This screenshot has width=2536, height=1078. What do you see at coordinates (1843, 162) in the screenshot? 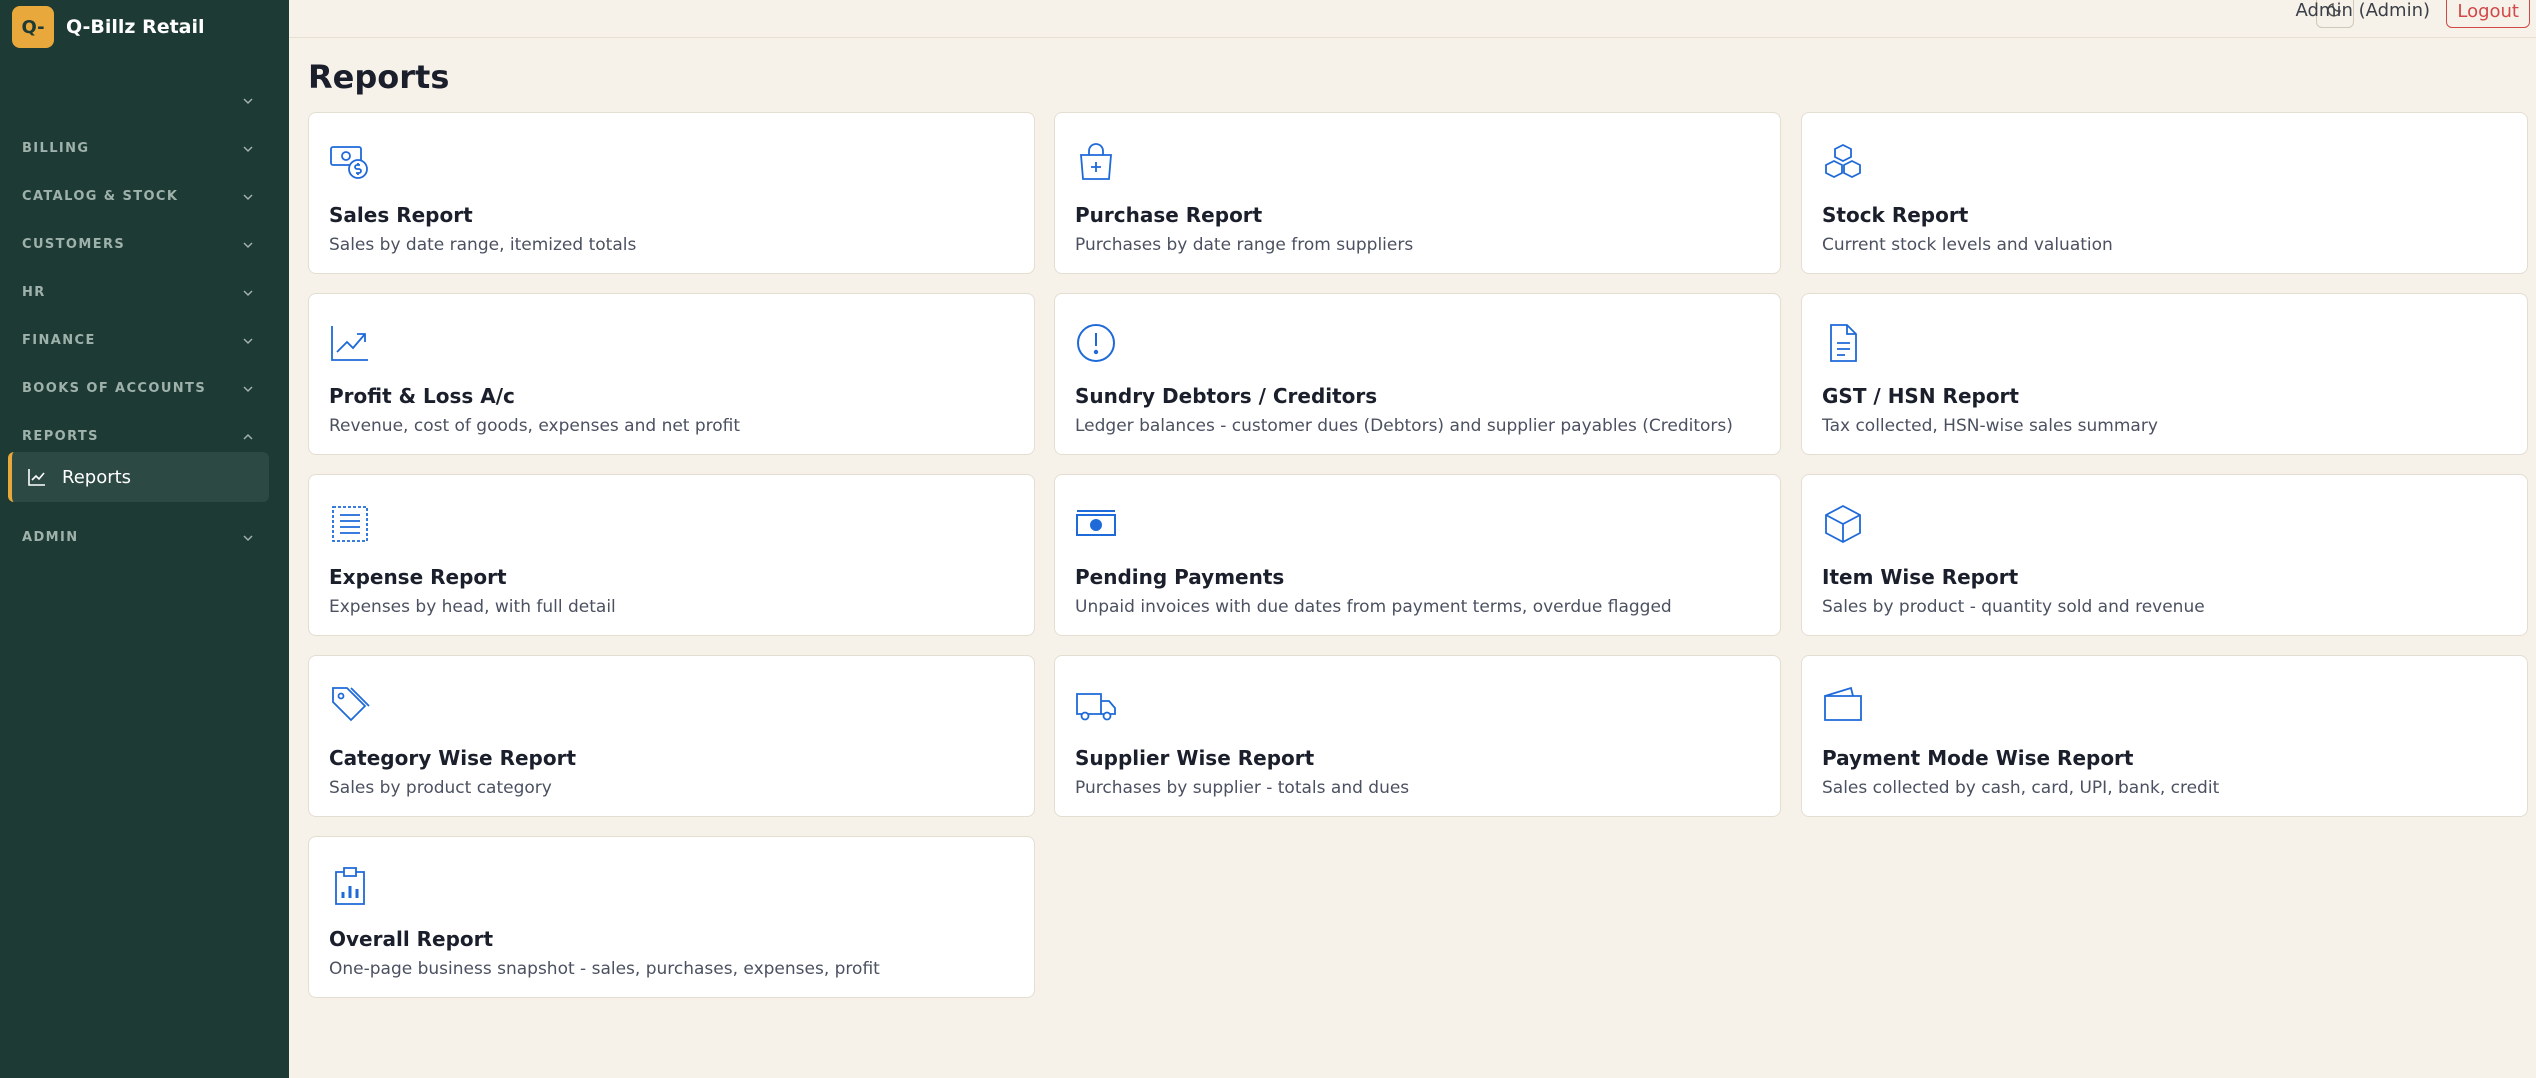
I see `cubes-icon` at bounding box center [1843, 162].